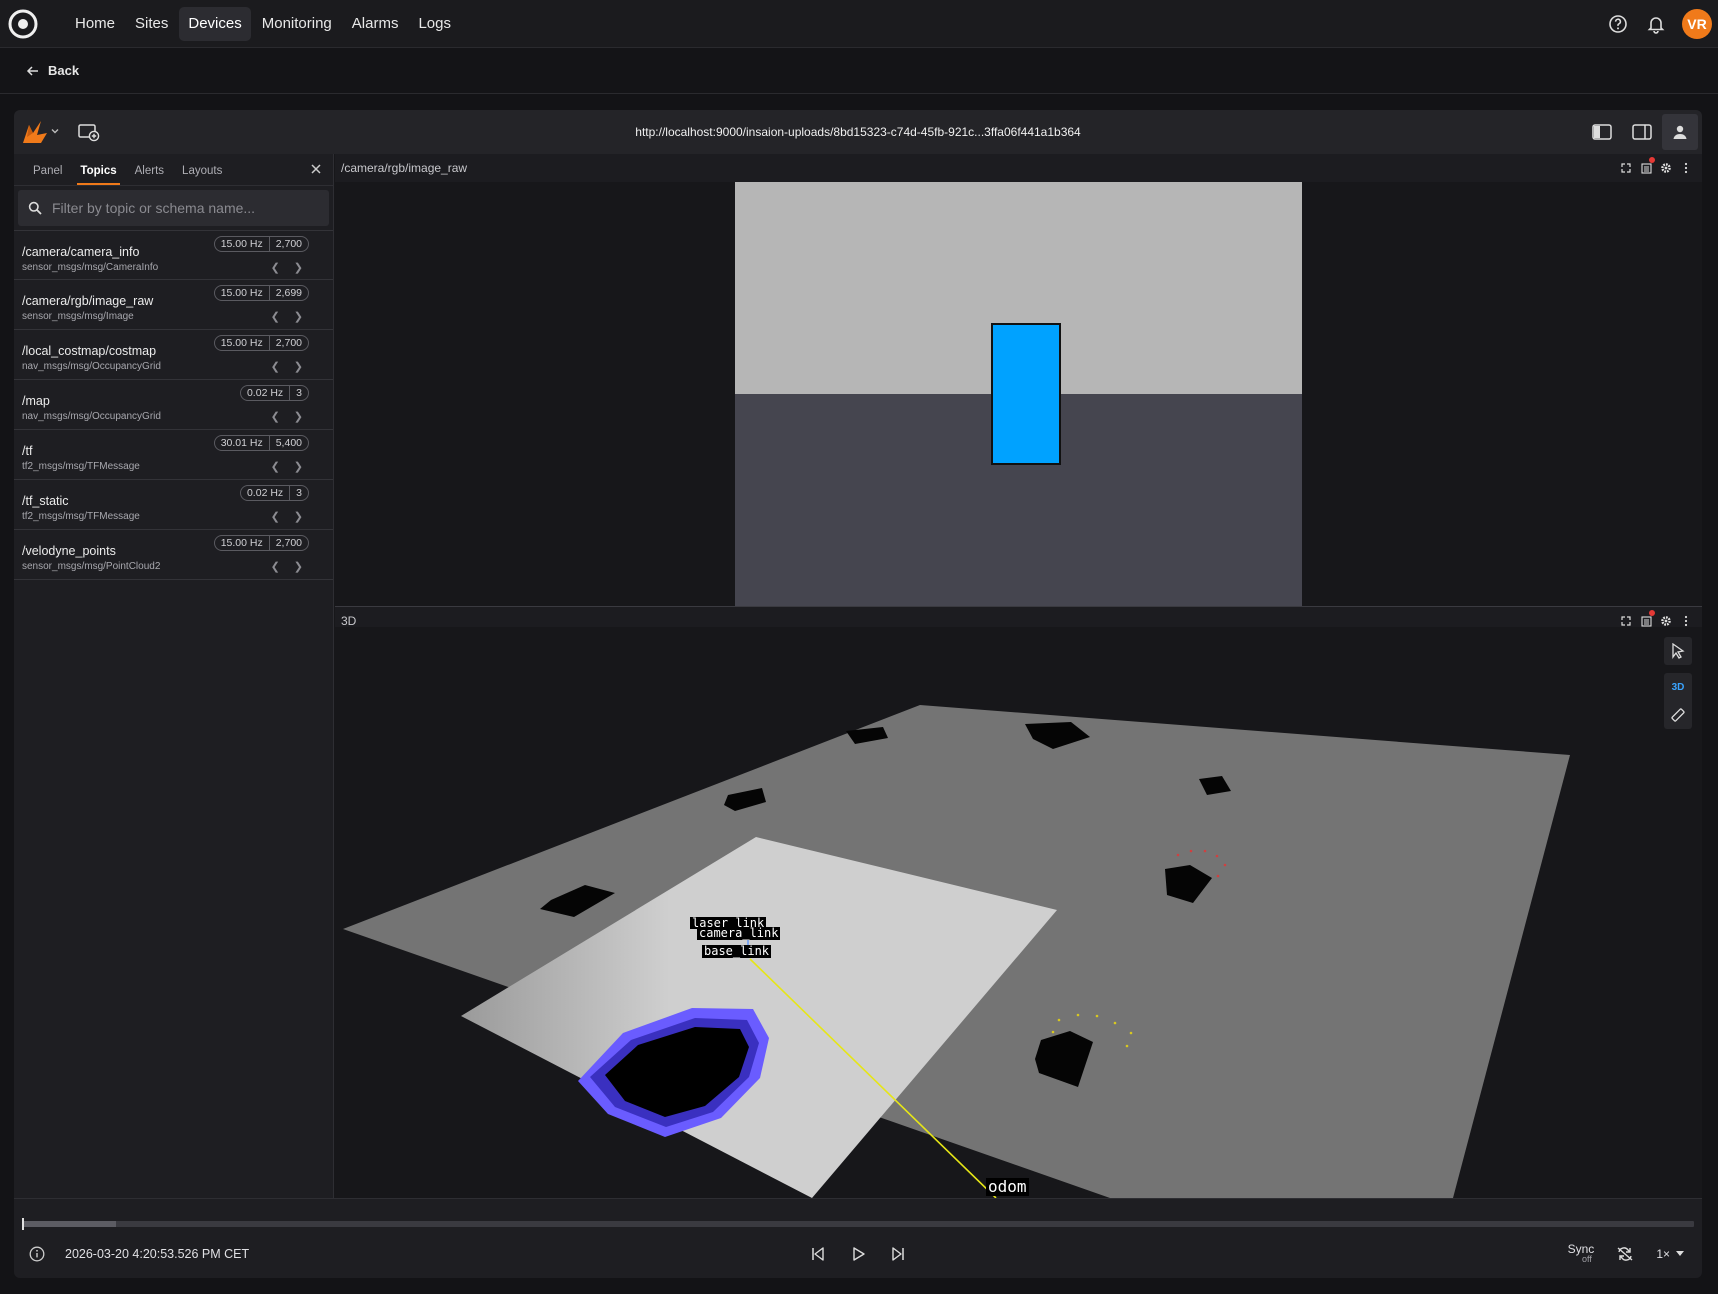 Image resolution: width=1718 pixels, height=1294 pixels. I want to click on topic-schema: sensor_msgs/msg/Image, so click(78, 316).